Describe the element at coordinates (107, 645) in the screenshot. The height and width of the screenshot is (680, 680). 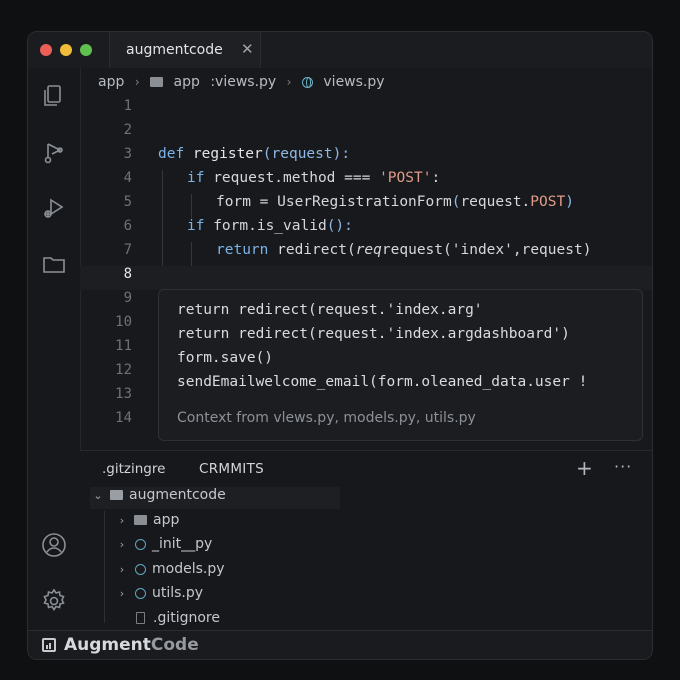
I see `brand-name-part: Augment` at that location.